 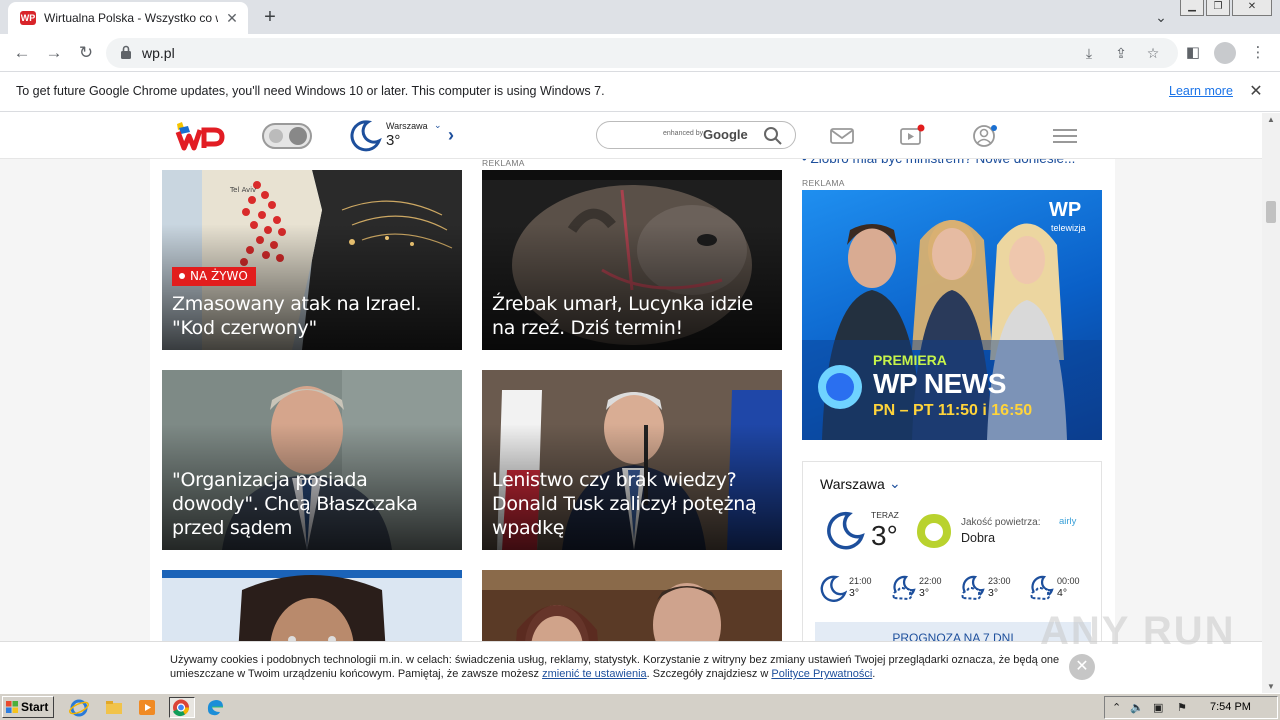 I want to click on side-panel-icon: ◧, so click(x=1193, y=53).